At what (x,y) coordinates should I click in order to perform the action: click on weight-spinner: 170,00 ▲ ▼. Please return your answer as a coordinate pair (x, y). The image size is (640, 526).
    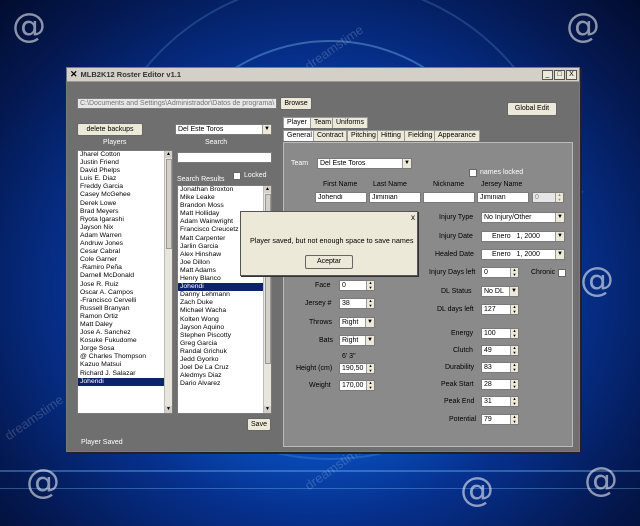
    Looking at the image, I should click on (357, 385).